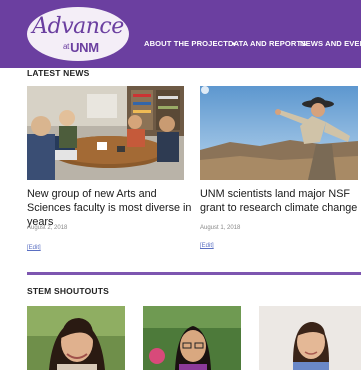  What do you see at coordinates (58, 73) in the screenshot?
I see `latest-news-heading: LATEST NEWS` at bounding box center [58, 73].